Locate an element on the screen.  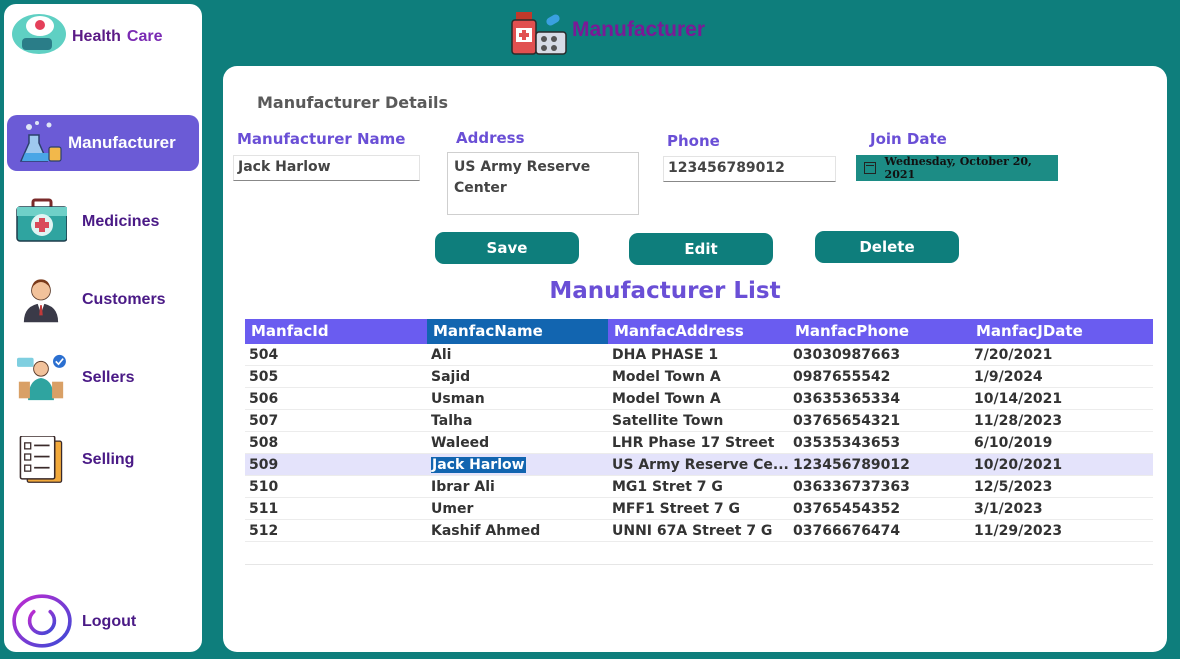
checklist-icon is located at coordinates (41, 459).